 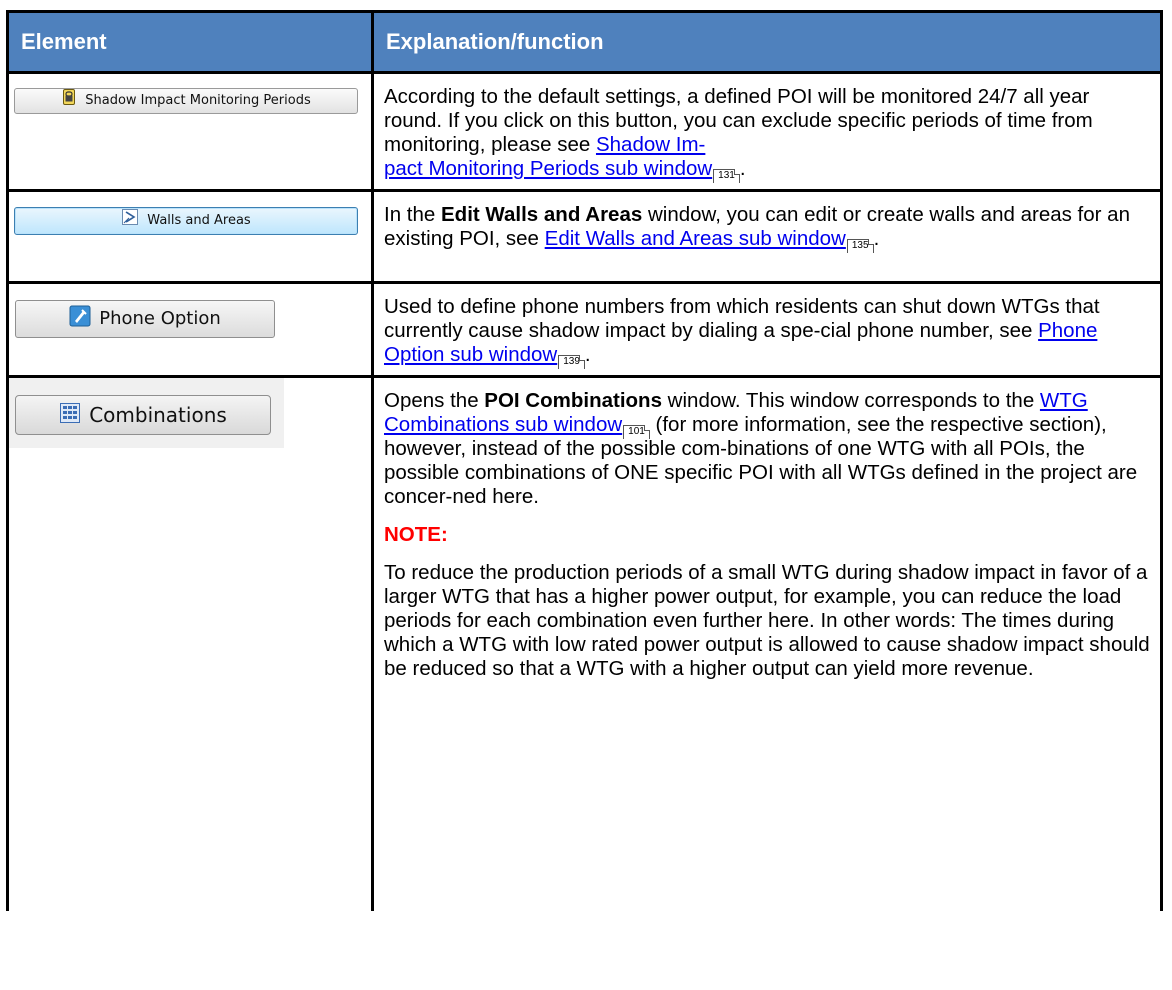 I want to click on bold-window-name: Edit Walls and Areas, so click(x=542, y=214).